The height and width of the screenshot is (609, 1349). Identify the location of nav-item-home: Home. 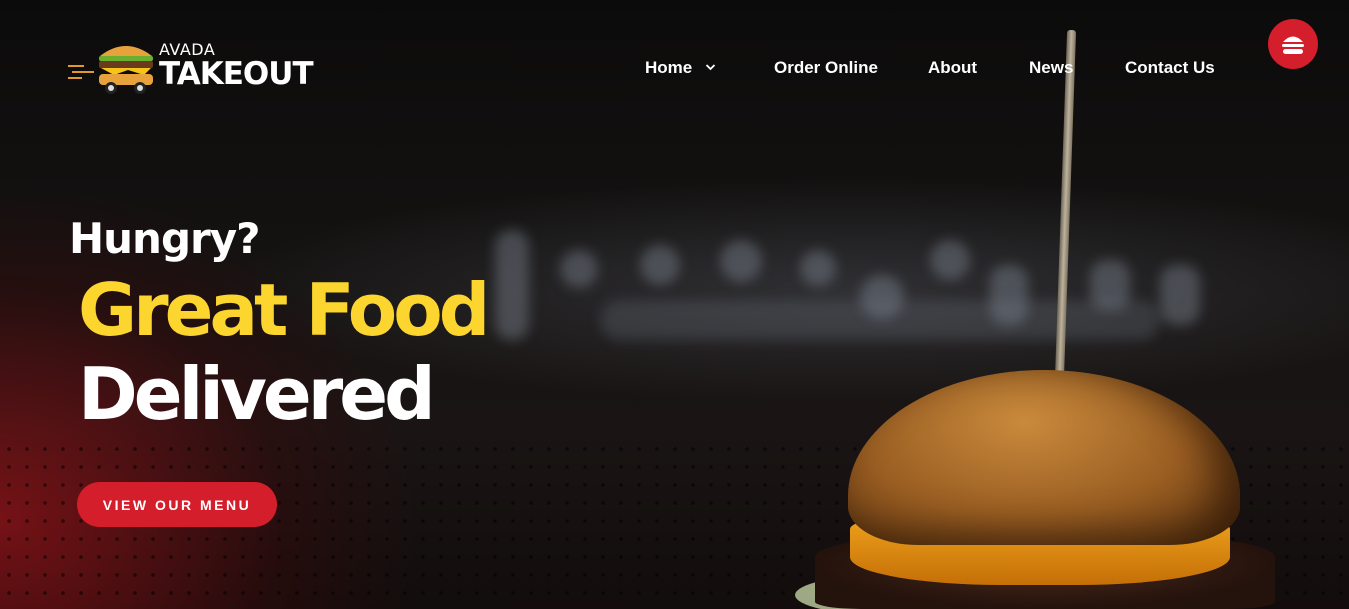
(668, 68).